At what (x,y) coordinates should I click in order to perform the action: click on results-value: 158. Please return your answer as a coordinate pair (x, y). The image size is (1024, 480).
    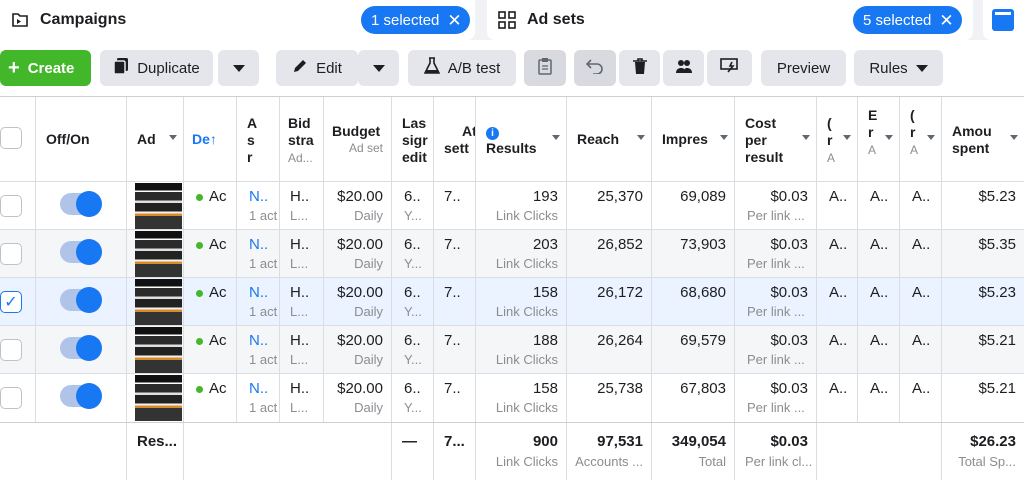
    Looking at the image, I should click on (545, 292).